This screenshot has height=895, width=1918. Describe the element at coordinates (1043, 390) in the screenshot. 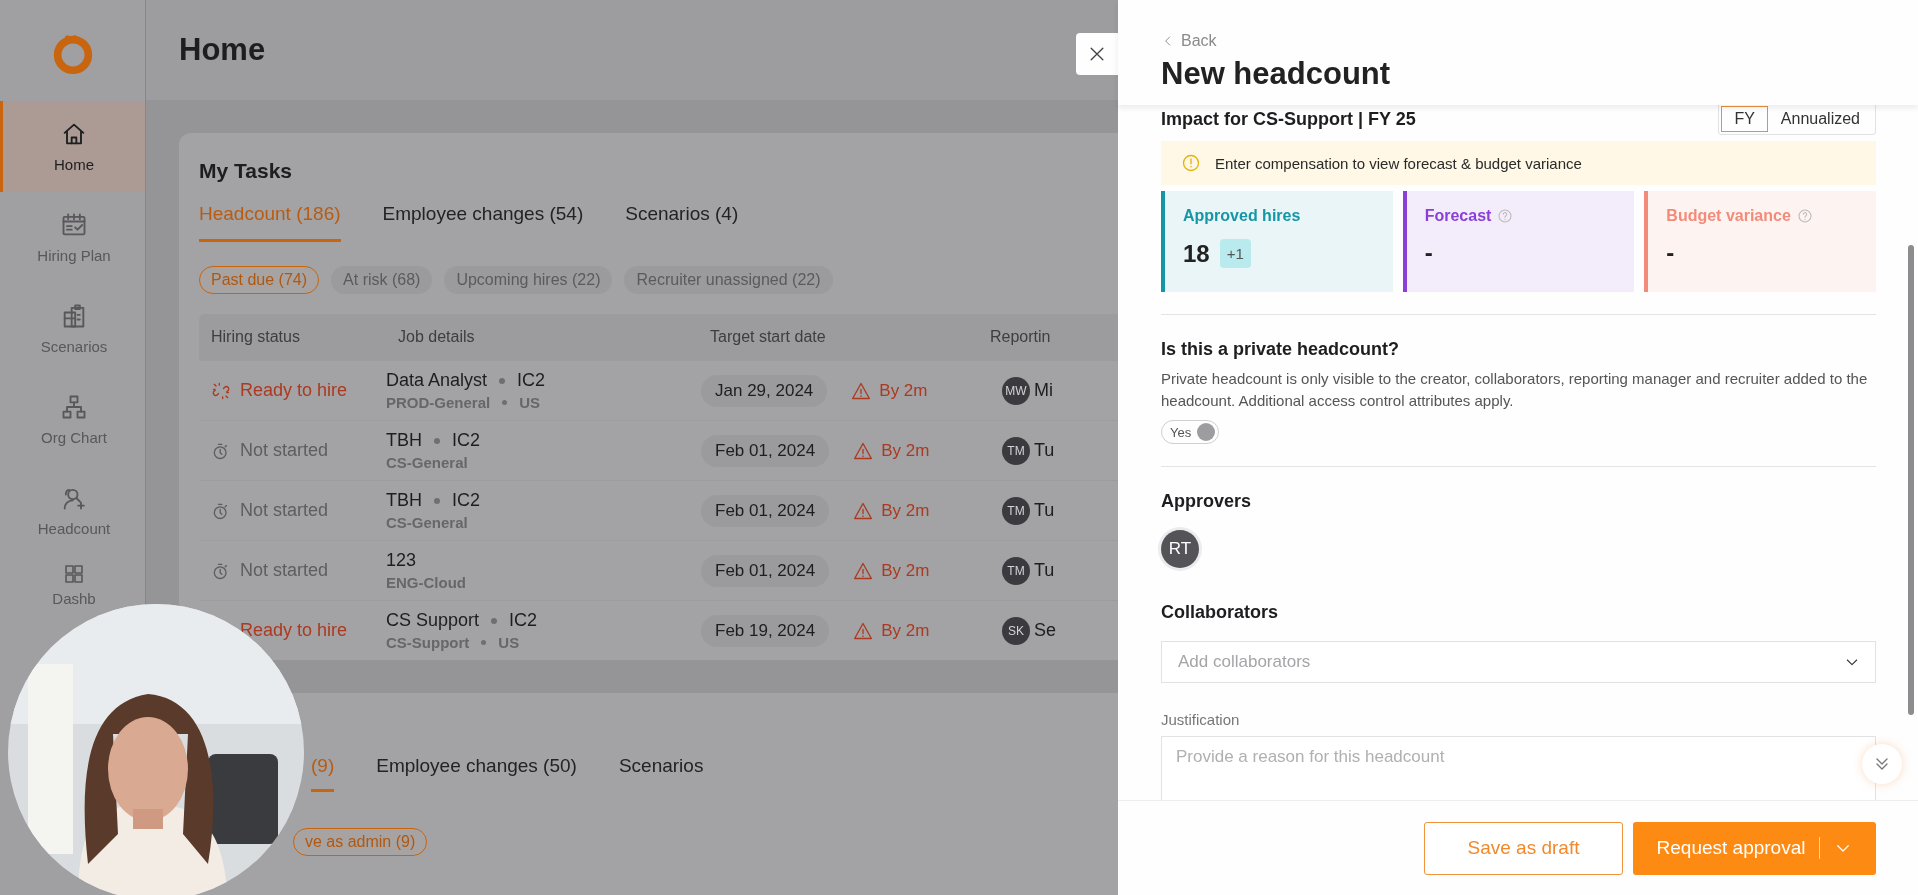

I see `manager-name: Mi` at that location.